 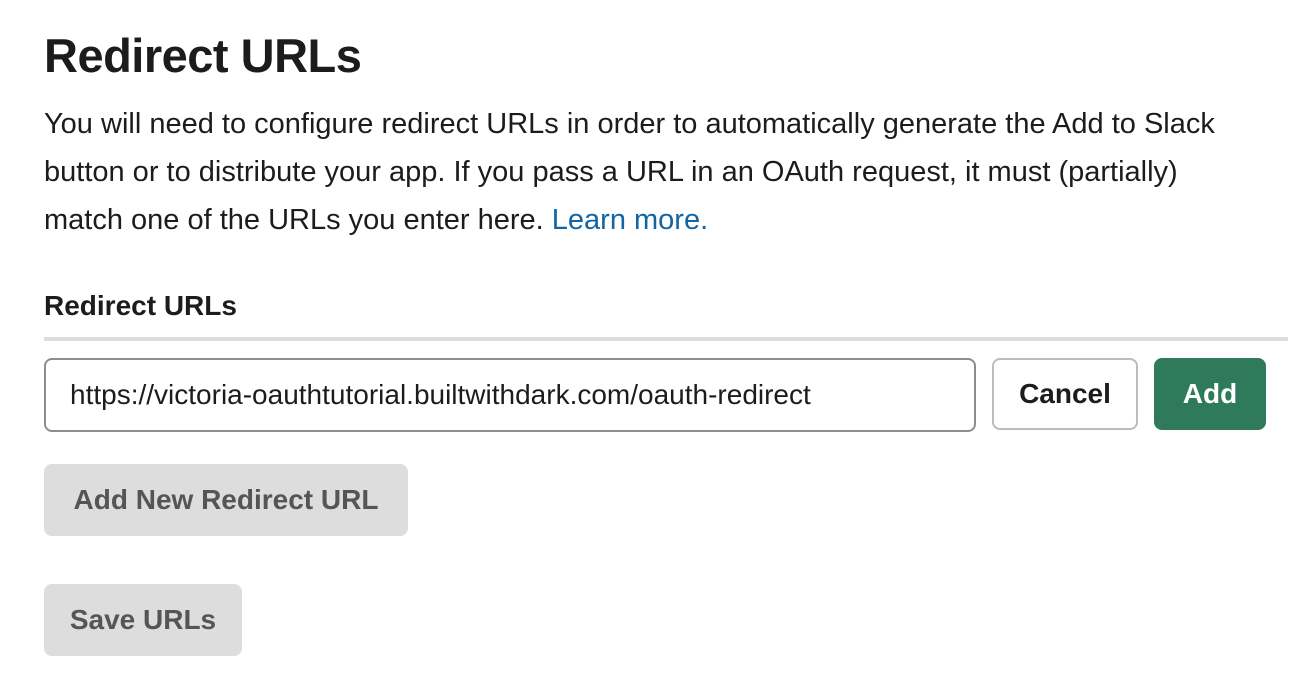 What do you see at coordinates (1210, 394) in the screenshot?
I see `add-button: Add` at bounding box center [1210, 394].